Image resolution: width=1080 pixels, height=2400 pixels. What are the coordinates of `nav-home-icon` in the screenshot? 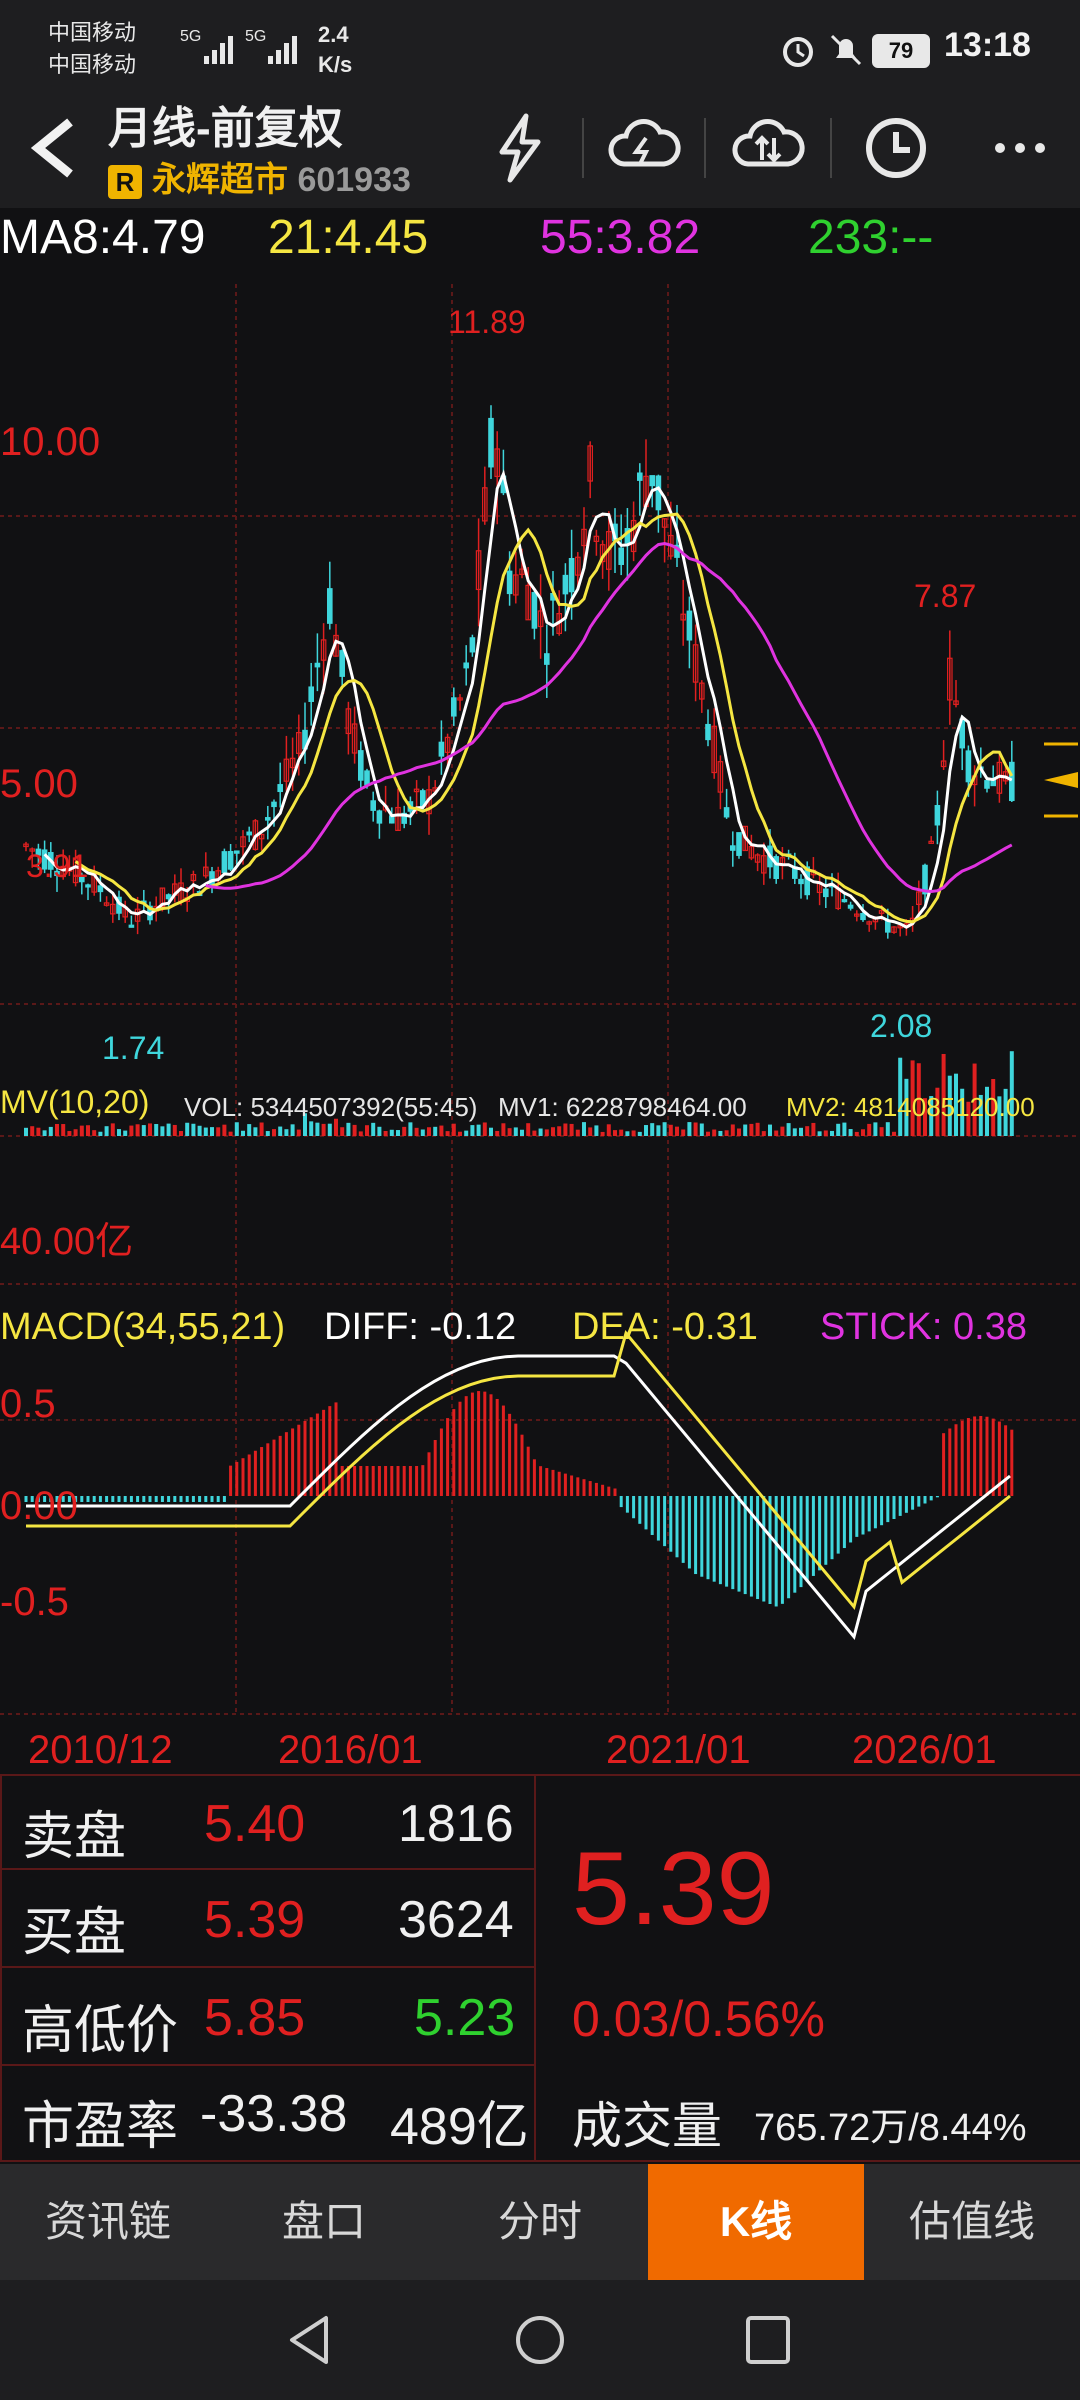 It's located at (540, 2340).